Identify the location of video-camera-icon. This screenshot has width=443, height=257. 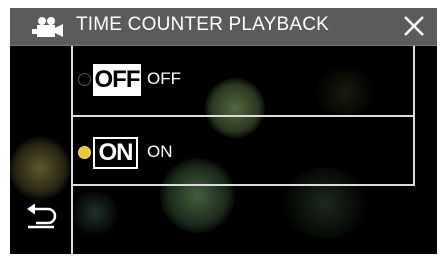
(47, 27).